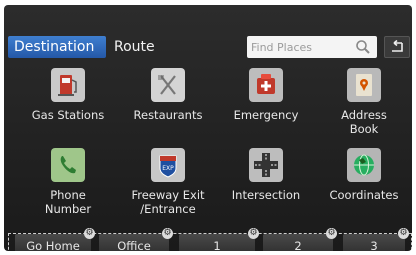  I want to click on tab-route: Route, so click(134, 47).